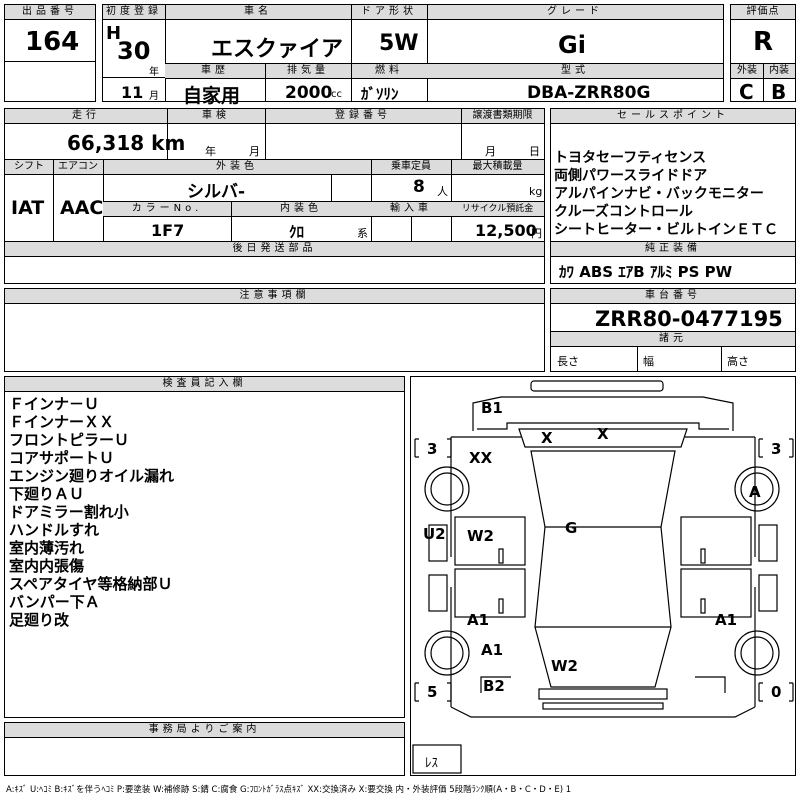 This screenshot has height=800, width=800. What do you see at coordinates (419, 187) in the screenshot?
I see `capacity-value: 8` at bounding box center [419, 187].